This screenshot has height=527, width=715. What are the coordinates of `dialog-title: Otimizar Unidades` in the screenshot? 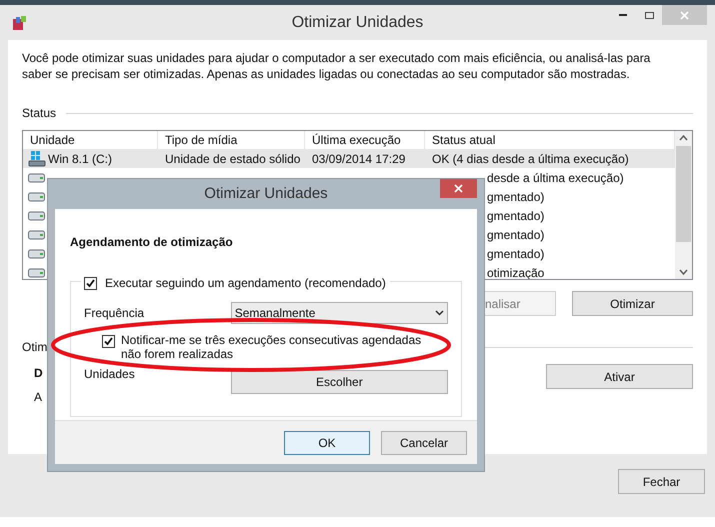 It's located at (266, 194).